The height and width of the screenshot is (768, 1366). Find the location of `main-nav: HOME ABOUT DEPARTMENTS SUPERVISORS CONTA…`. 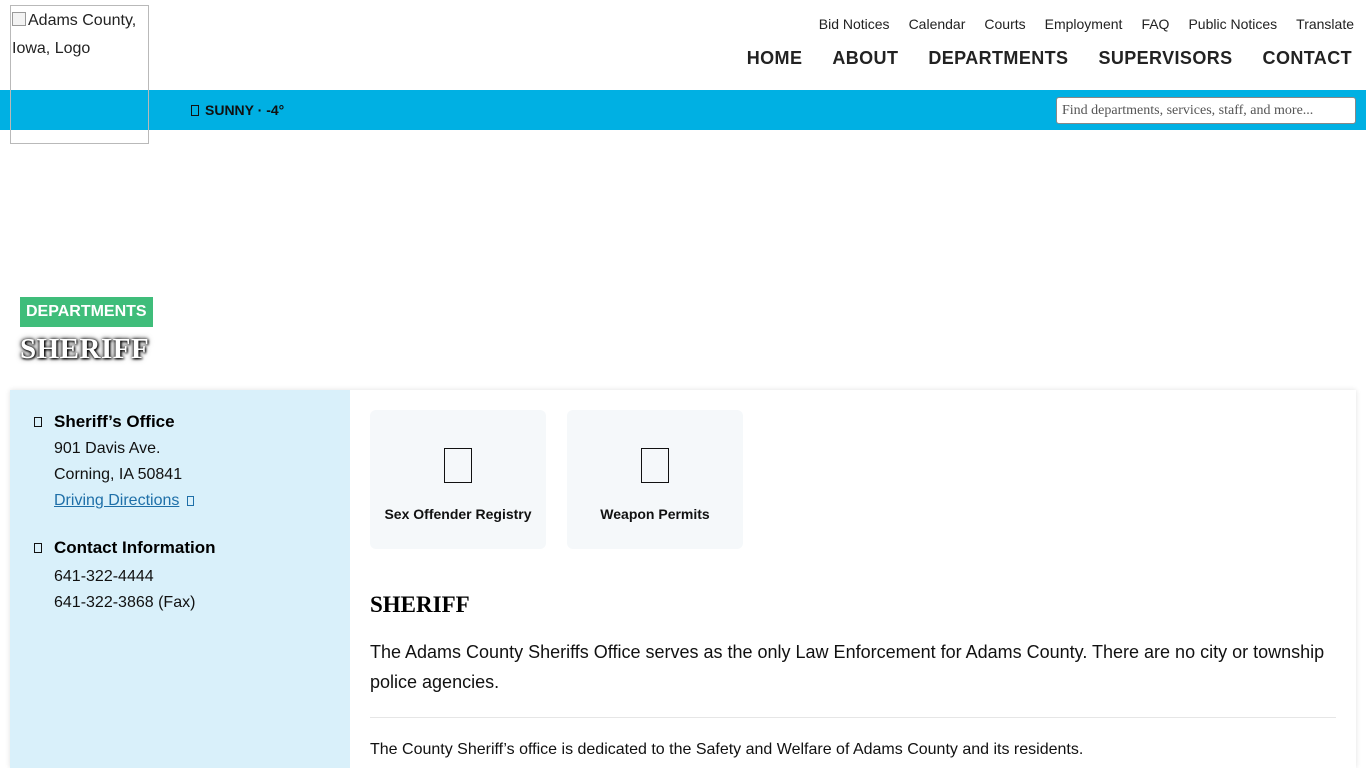

main-nav: HOME ABOUT DEPARTMENTS SUPERVISORS CONTA… is located at coordinates (1034, 58).